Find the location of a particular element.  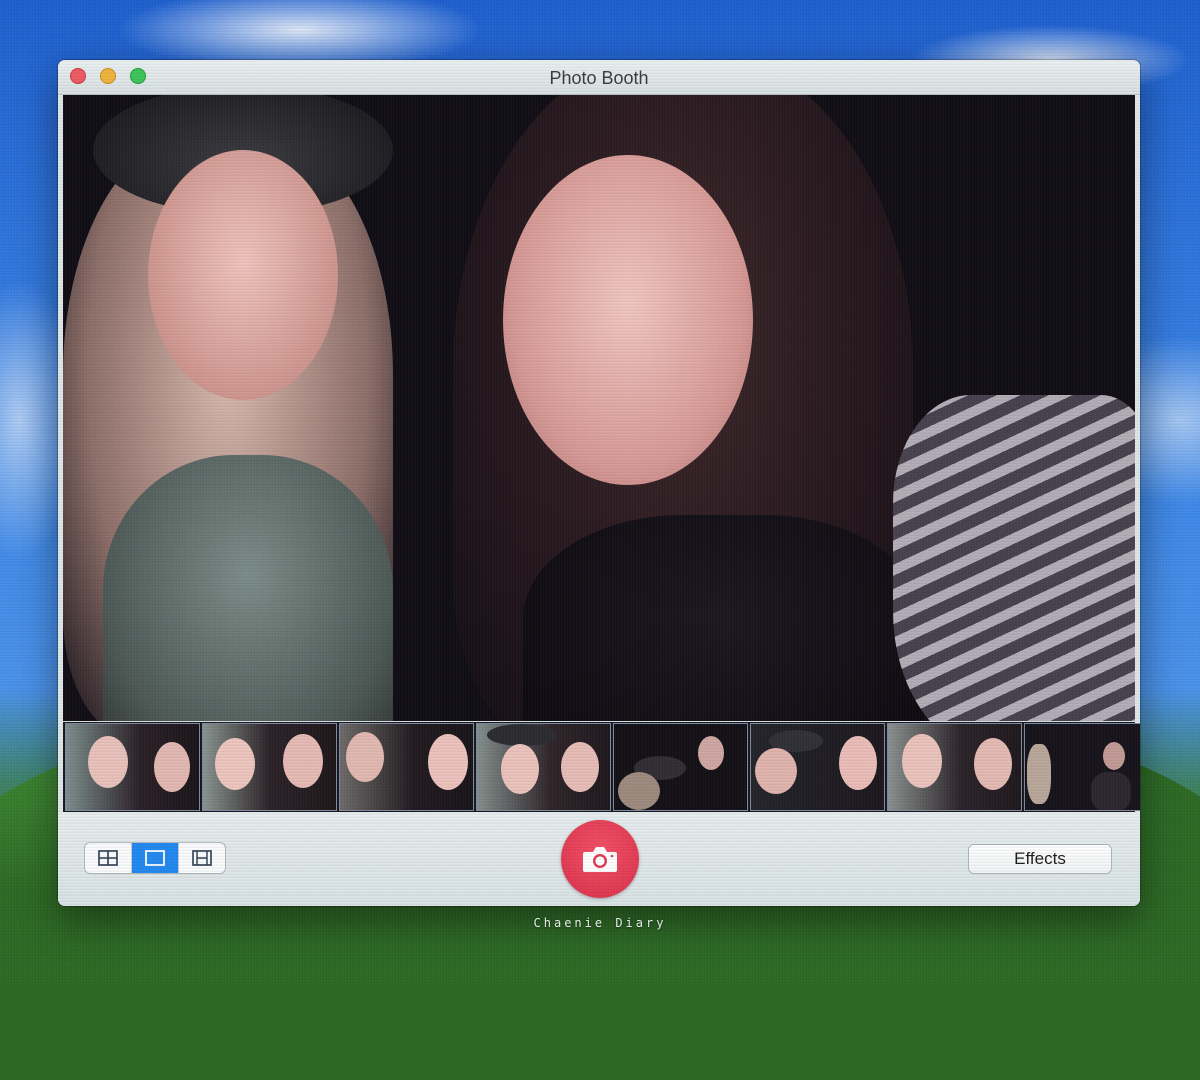

single-photo-mode-button is located at coordinates (155, 858).